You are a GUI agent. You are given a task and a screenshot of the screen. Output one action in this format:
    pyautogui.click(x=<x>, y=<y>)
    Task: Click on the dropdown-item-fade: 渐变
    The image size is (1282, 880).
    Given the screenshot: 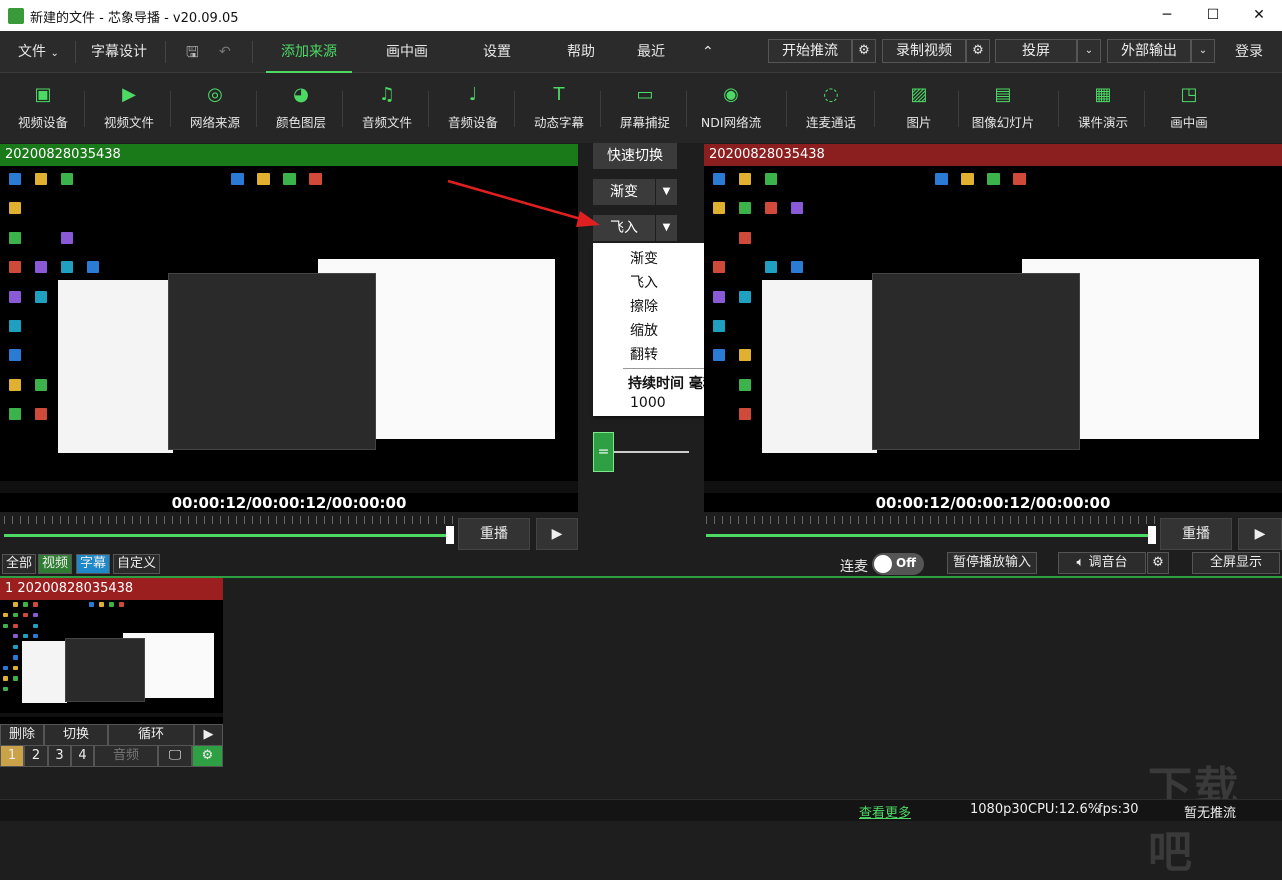 What is the action you would take?
    pyautogui.click(x=644, y=258)
    